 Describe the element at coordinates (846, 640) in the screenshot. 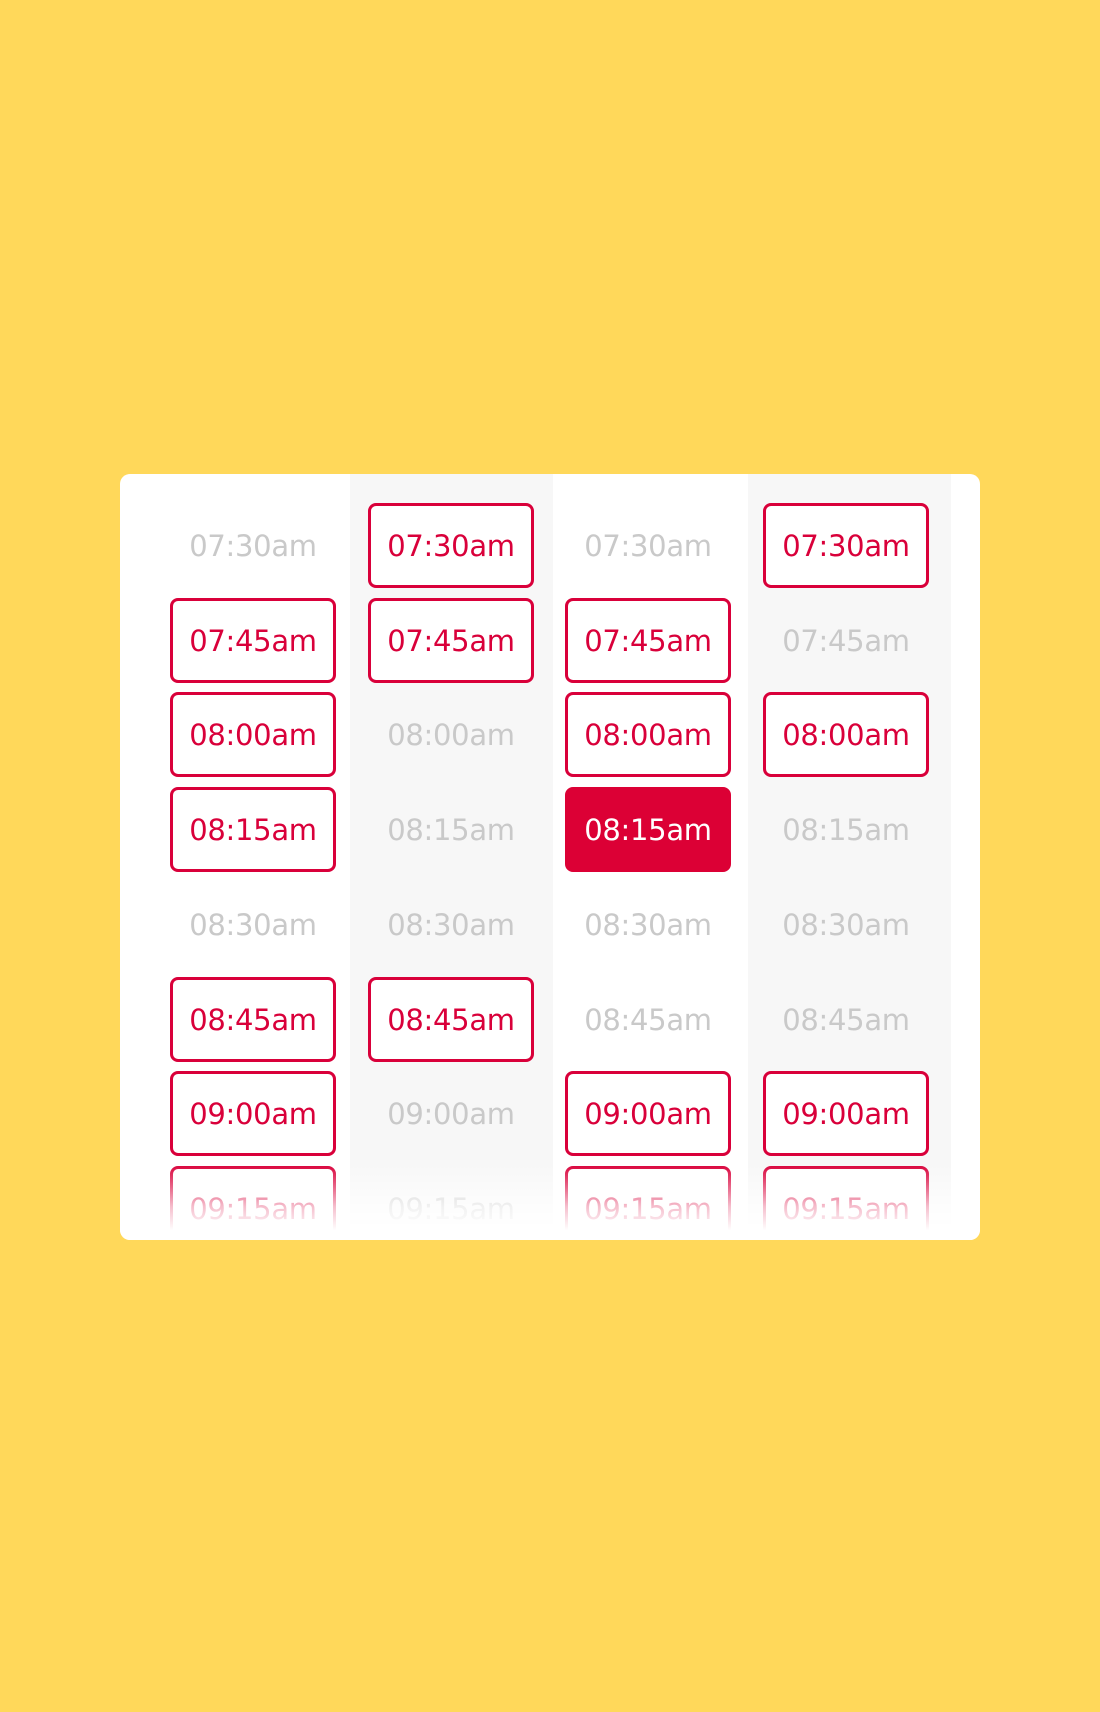

I see `time-slot-unavailable: 07:45am` at that location.